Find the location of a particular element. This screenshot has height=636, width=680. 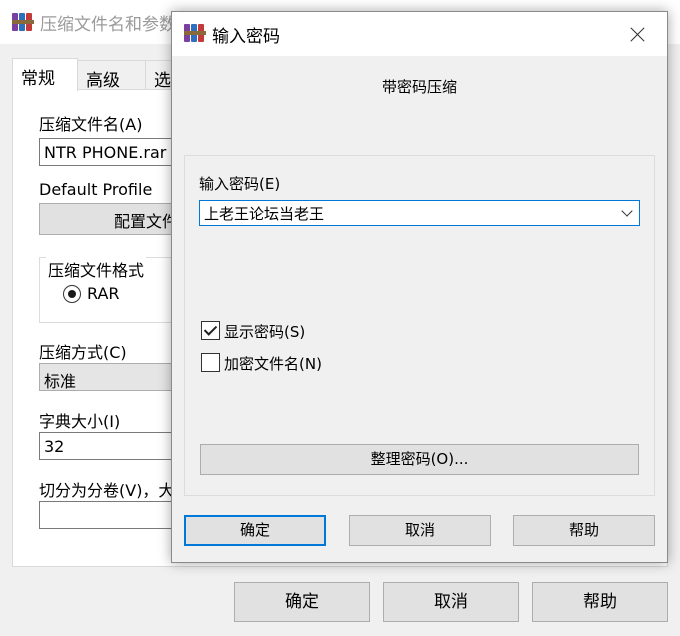

show-password-label: 显示密码(S) is located at coordinates (264, 331).